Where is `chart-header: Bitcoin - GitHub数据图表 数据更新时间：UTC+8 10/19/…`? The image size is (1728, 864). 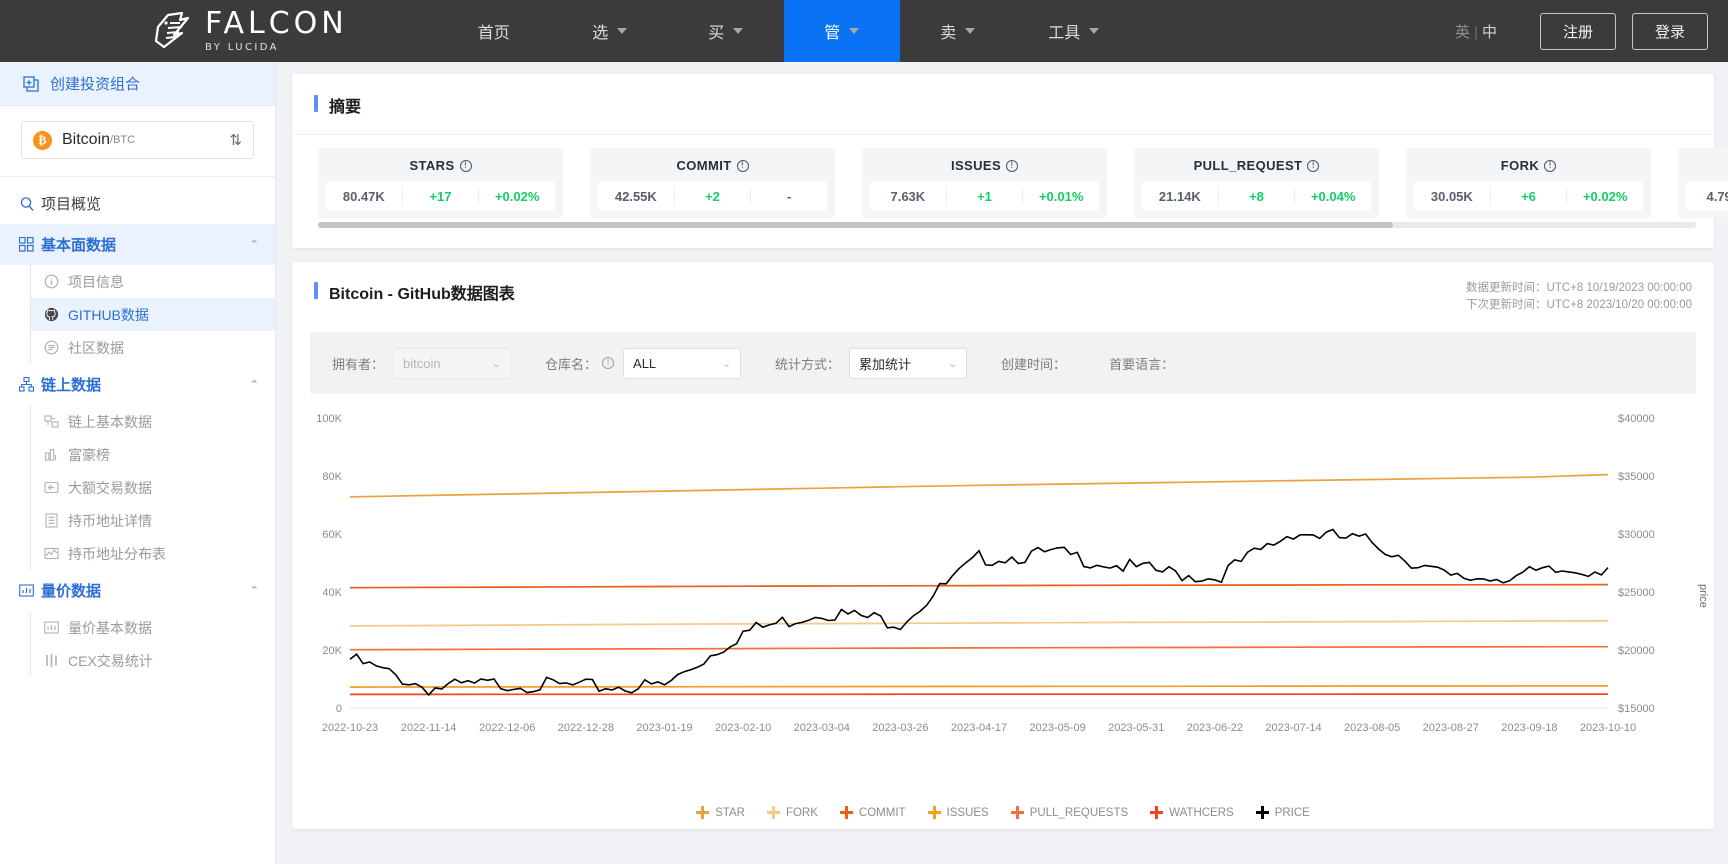
chart-header: Bitcoin - GitHub数据图表 数据更新时间：UTC+8 10/19/… is located at coordinates (1003, 294).